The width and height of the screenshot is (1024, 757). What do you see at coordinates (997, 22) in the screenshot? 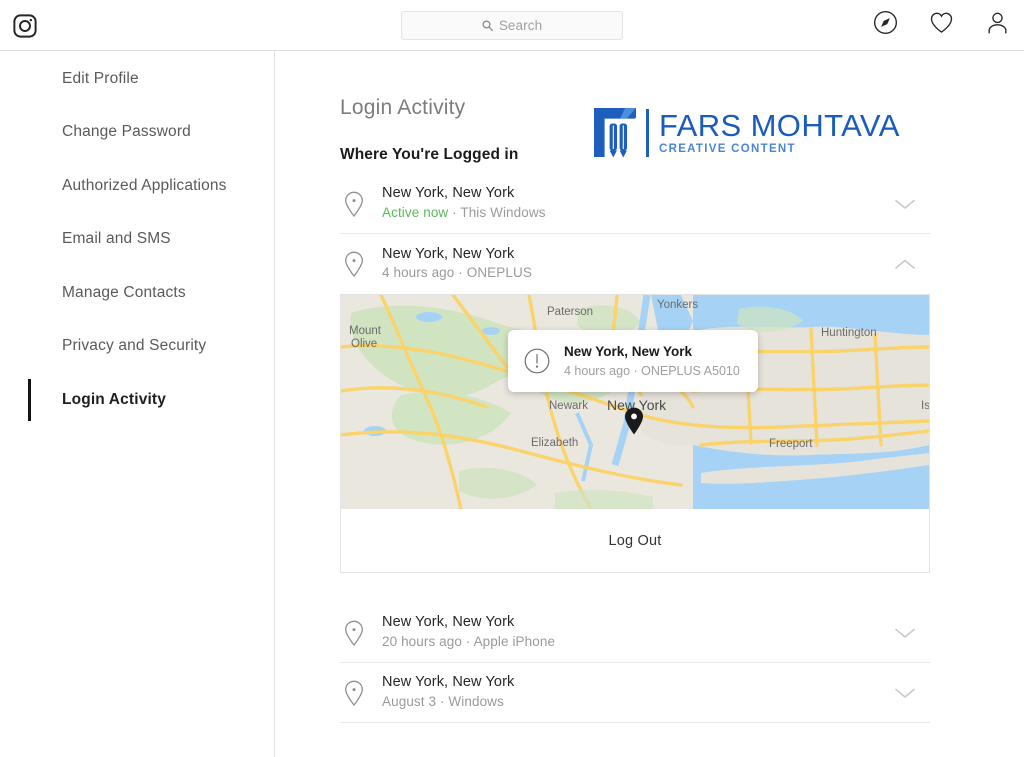
I see `profile-person-icon` at bounding box center [997, 22].